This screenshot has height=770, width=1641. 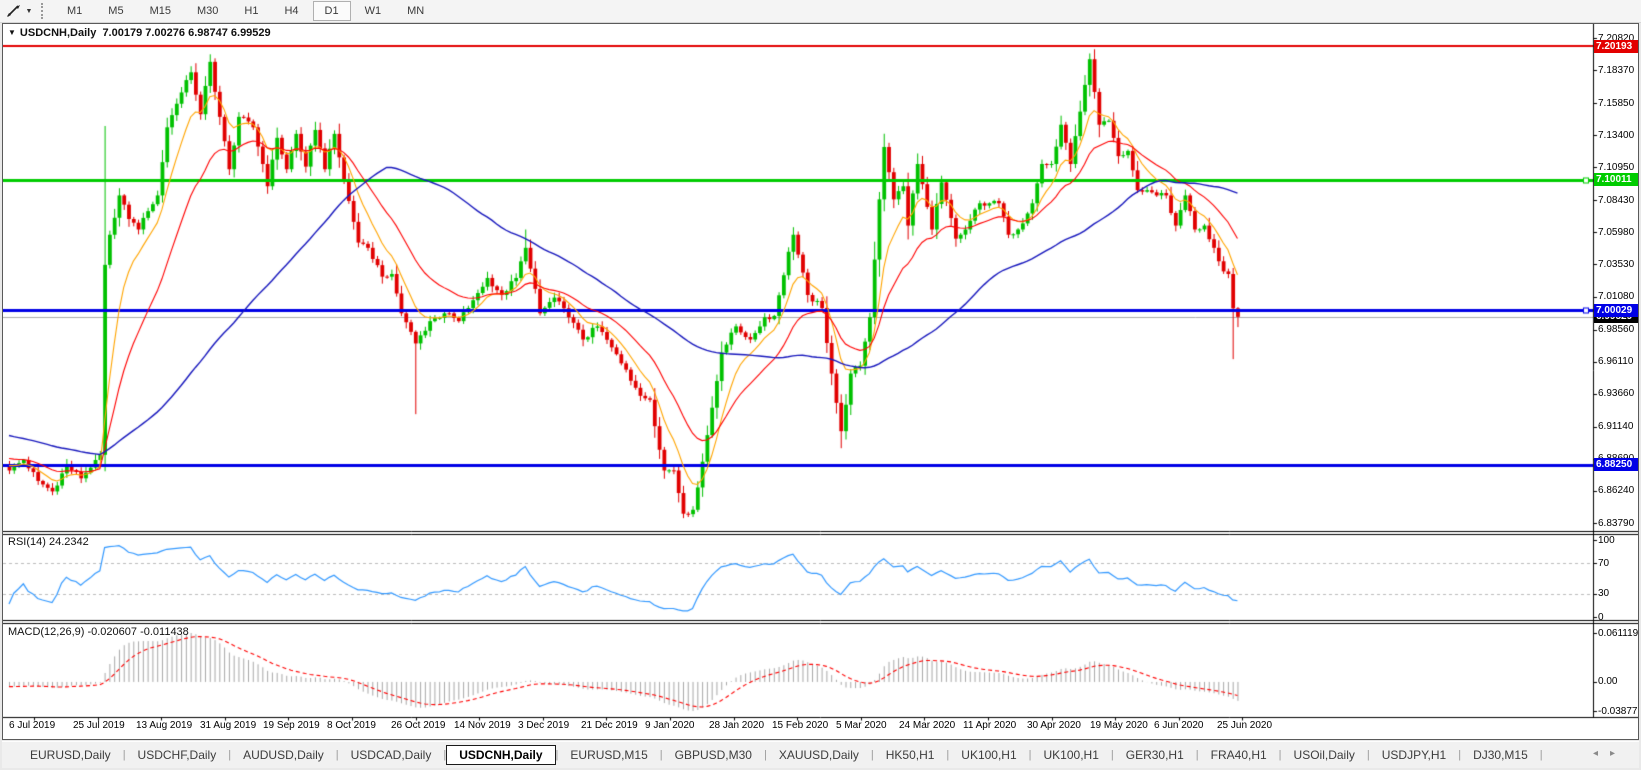 What do you see at coordinates (177, 755) in the screenshot?
I see `chart-tab-USDCHF-Daily: USDCHF,Daily` at bounding box center [177, 755].